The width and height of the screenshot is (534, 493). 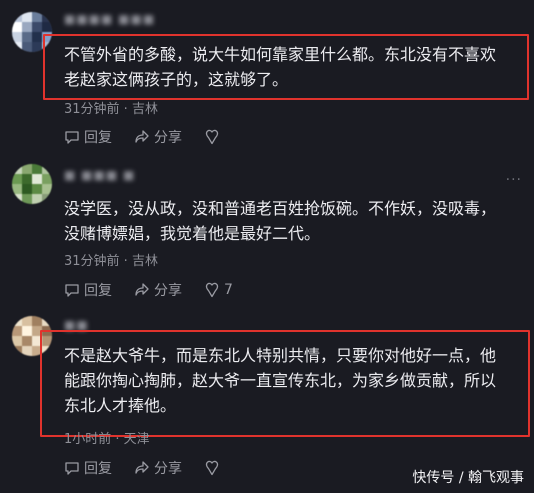 I want to click on more-options-icon: ···, so click(x=514, y=180).